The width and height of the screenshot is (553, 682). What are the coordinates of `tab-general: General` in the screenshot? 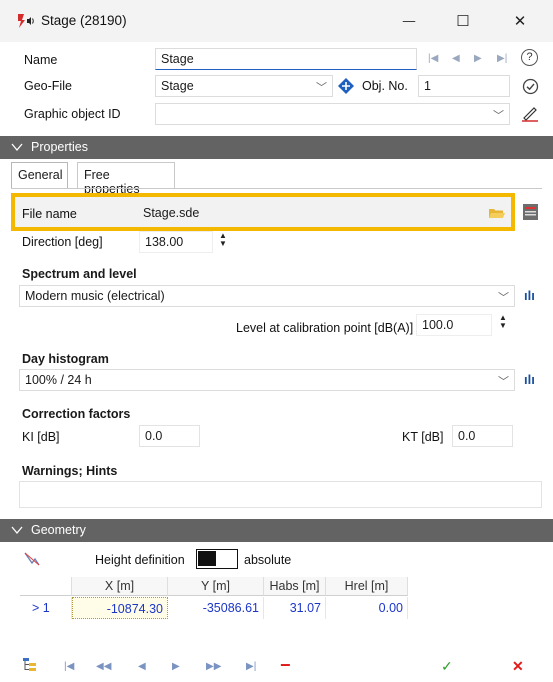 It's located at (39, 175).